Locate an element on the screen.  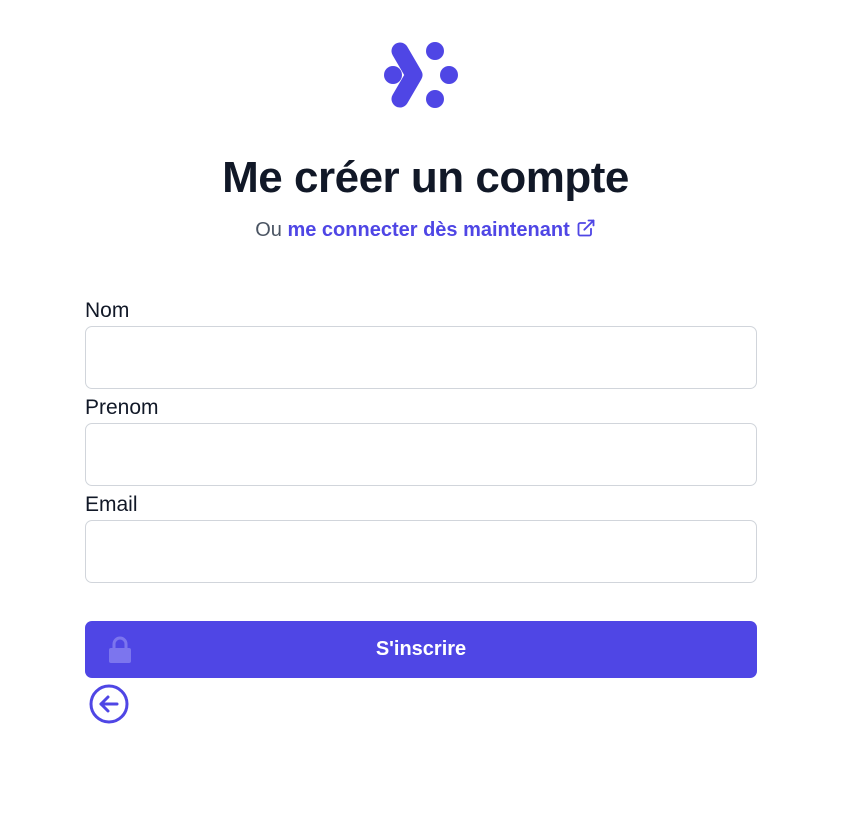
back-arrow-icon is located at coordinates (109, 704).